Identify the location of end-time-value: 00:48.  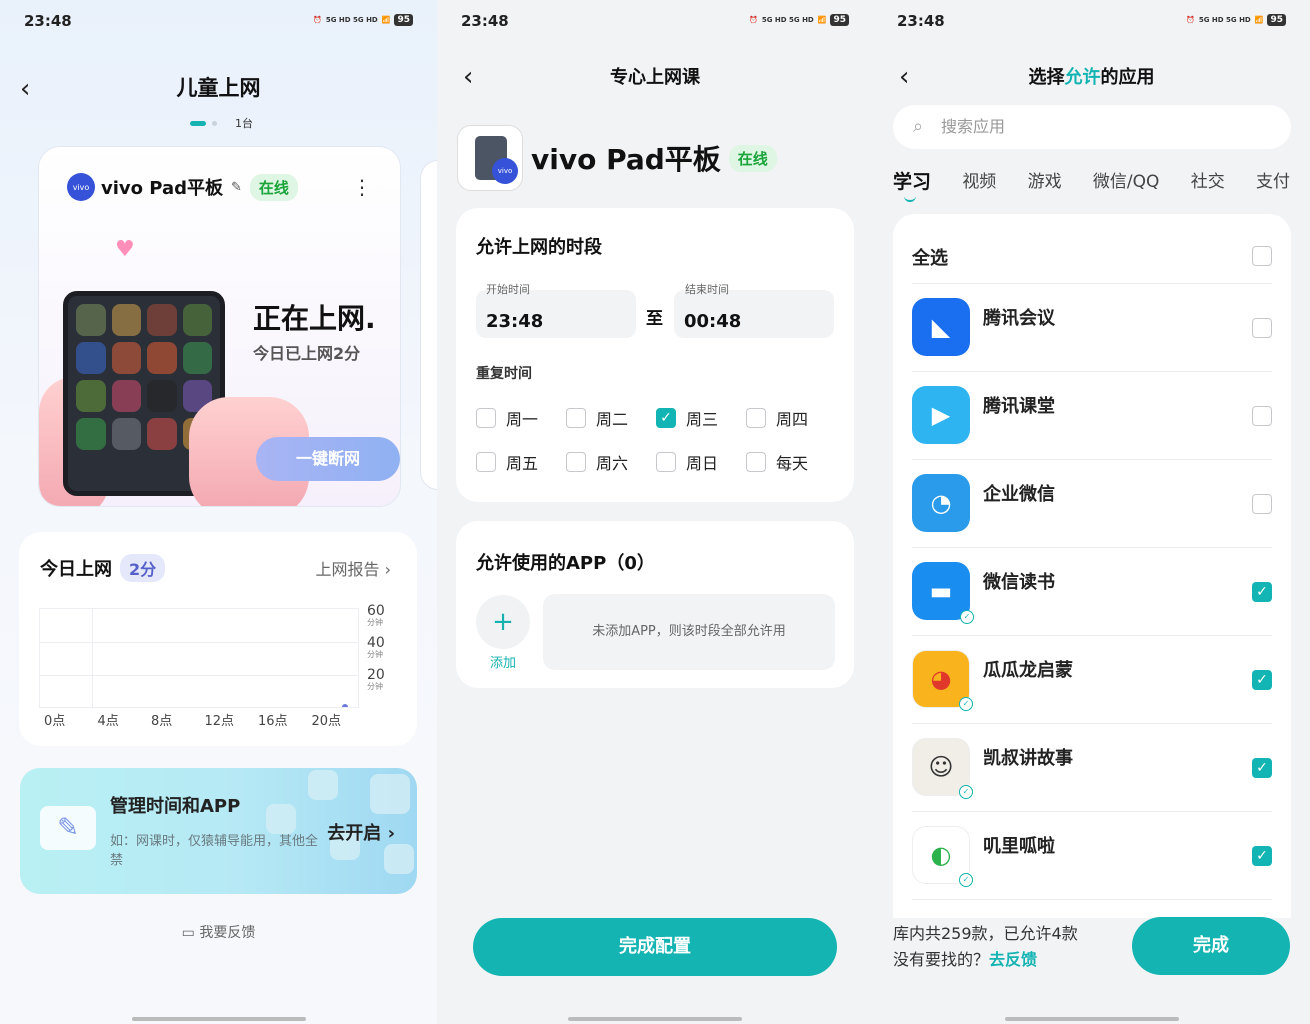
(713, 321).